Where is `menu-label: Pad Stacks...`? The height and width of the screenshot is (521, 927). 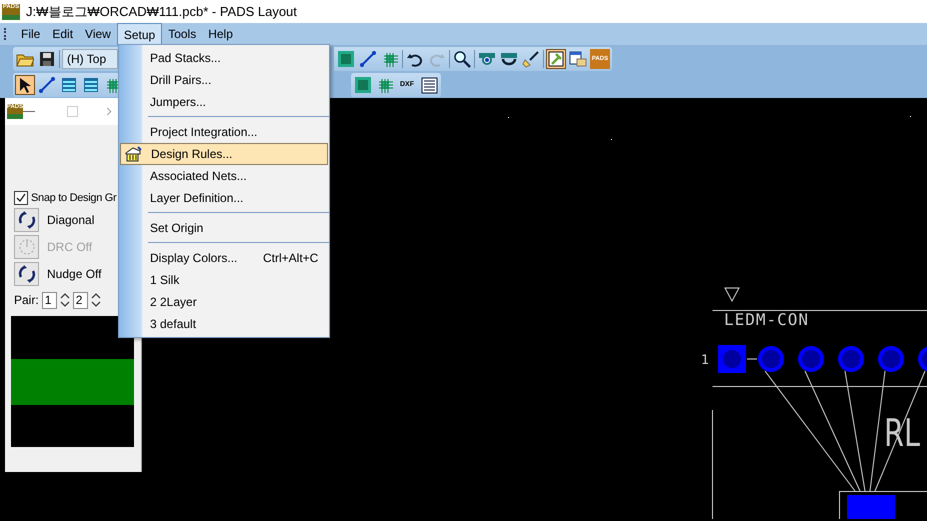 menu-label: Pad Stacks... is located at coordinates (185, 58).